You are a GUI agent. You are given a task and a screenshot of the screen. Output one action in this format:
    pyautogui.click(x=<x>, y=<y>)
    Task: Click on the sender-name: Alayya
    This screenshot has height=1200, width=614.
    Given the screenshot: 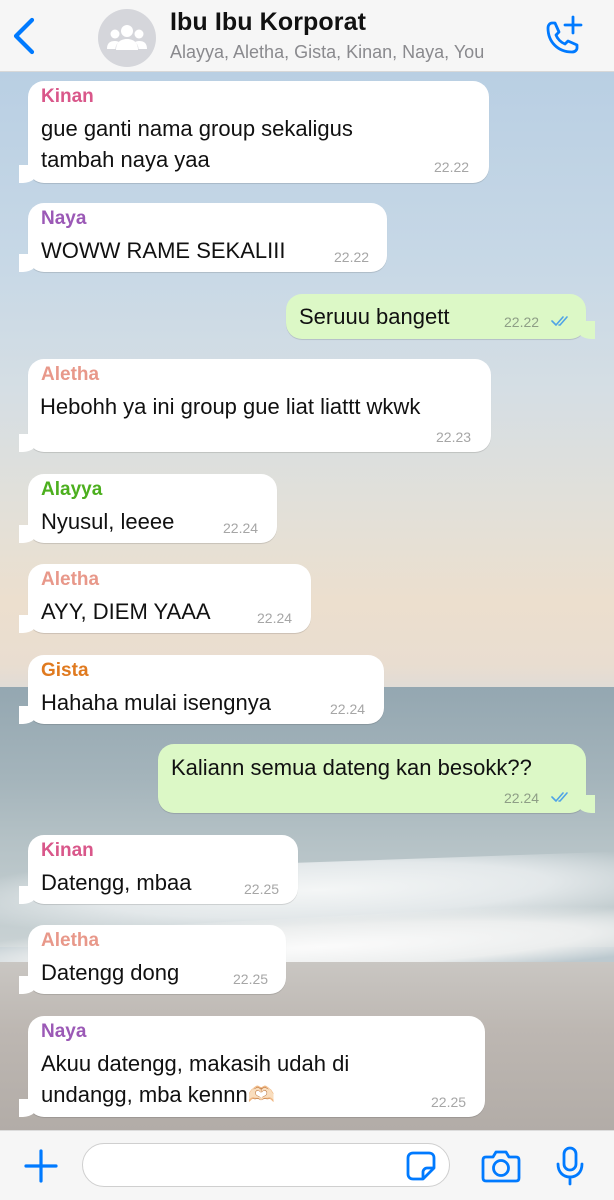 What is the action you would take?
    pyautogui.click(x=72, y=489)
    